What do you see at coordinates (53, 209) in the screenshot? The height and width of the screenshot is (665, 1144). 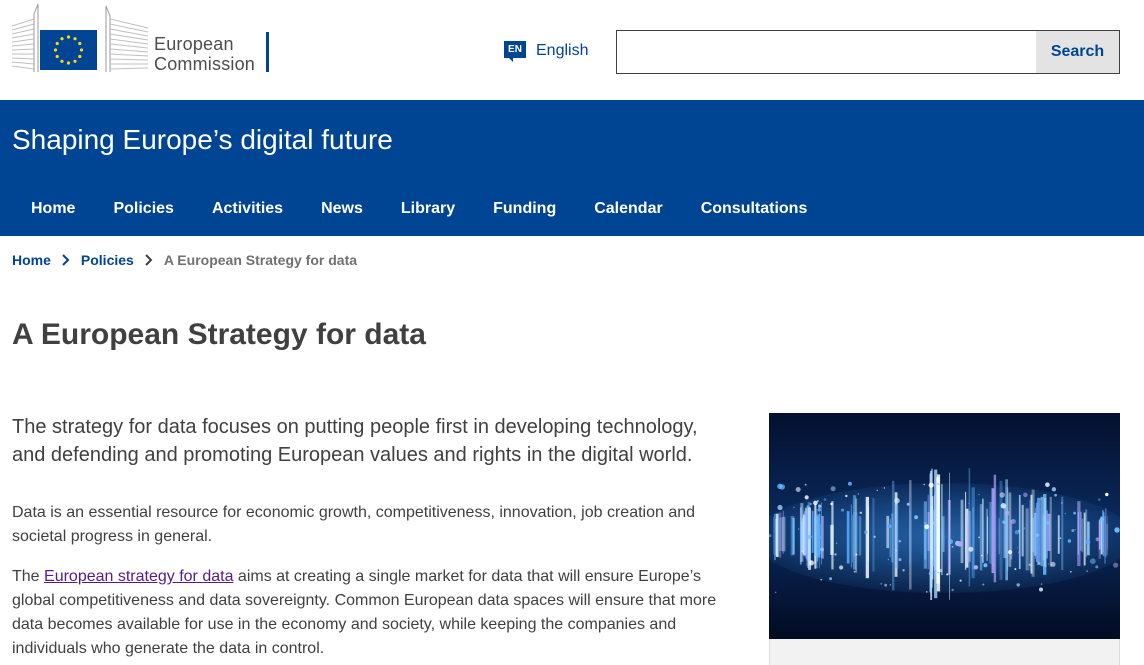 I see `nav-item-home: Home` at bounding box center [53, 209].